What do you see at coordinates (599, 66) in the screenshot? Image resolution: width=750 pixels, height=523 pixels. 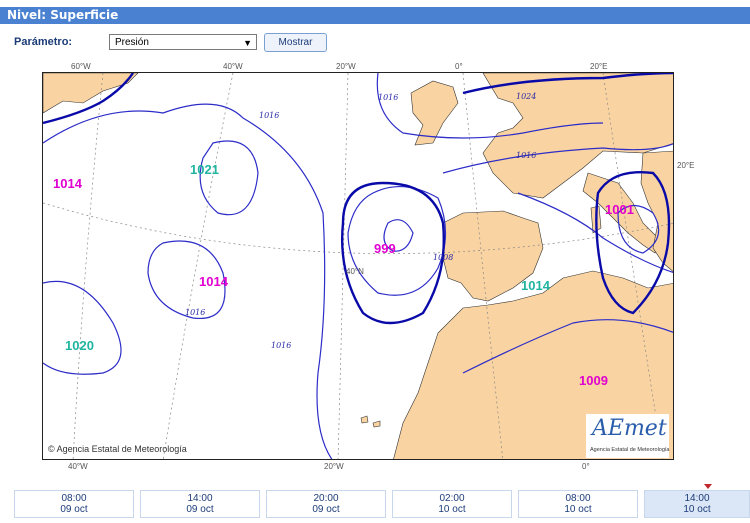 I see `lon-label-20e-top: 20°E` at bounding box center [599, 66].